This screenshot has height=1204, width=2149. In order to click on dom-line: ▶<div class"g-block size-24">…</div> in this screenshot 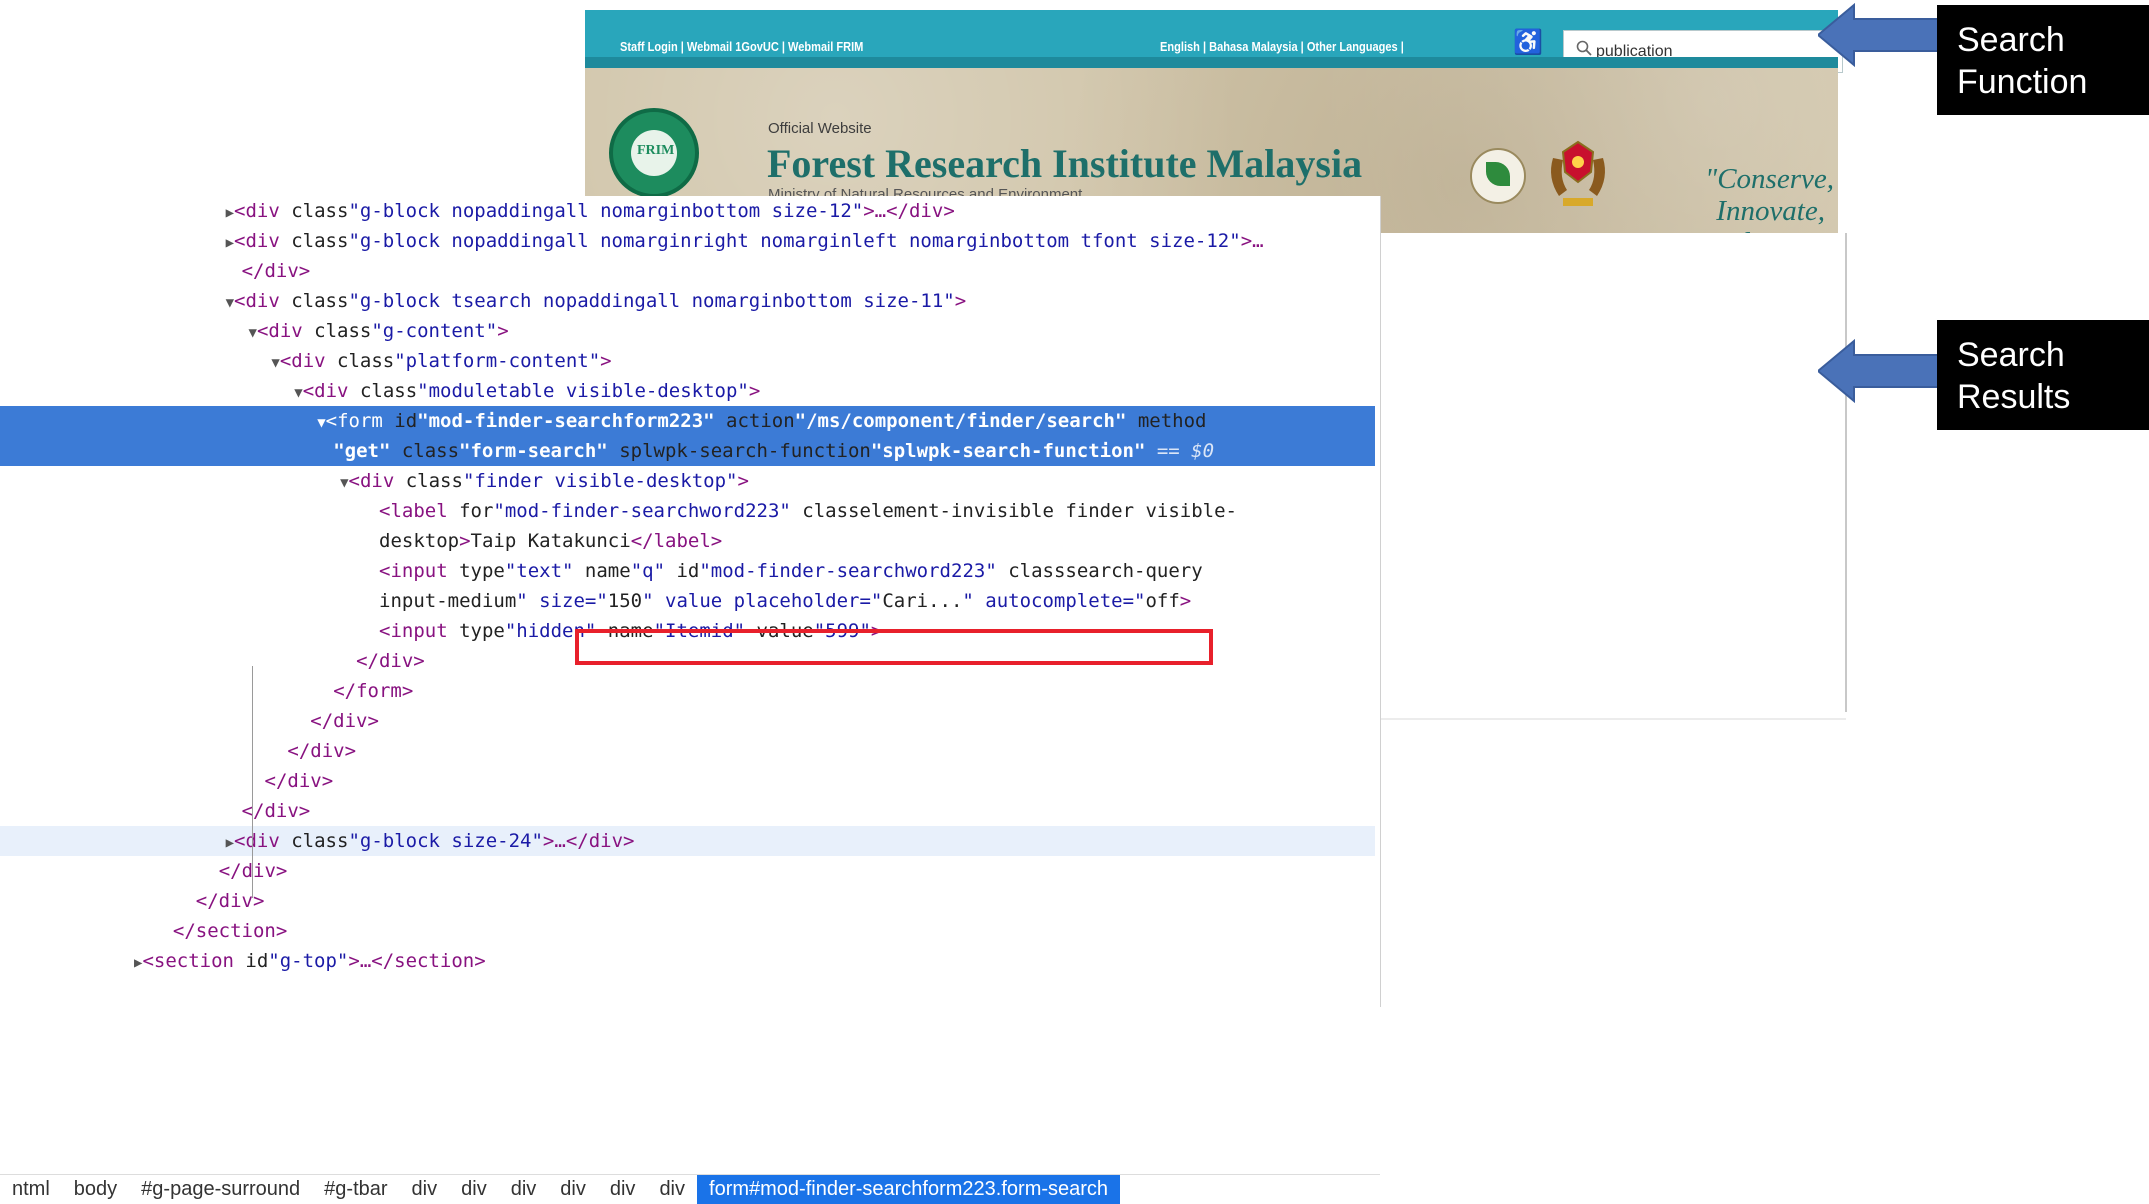, I will do `click(687, 841)`.